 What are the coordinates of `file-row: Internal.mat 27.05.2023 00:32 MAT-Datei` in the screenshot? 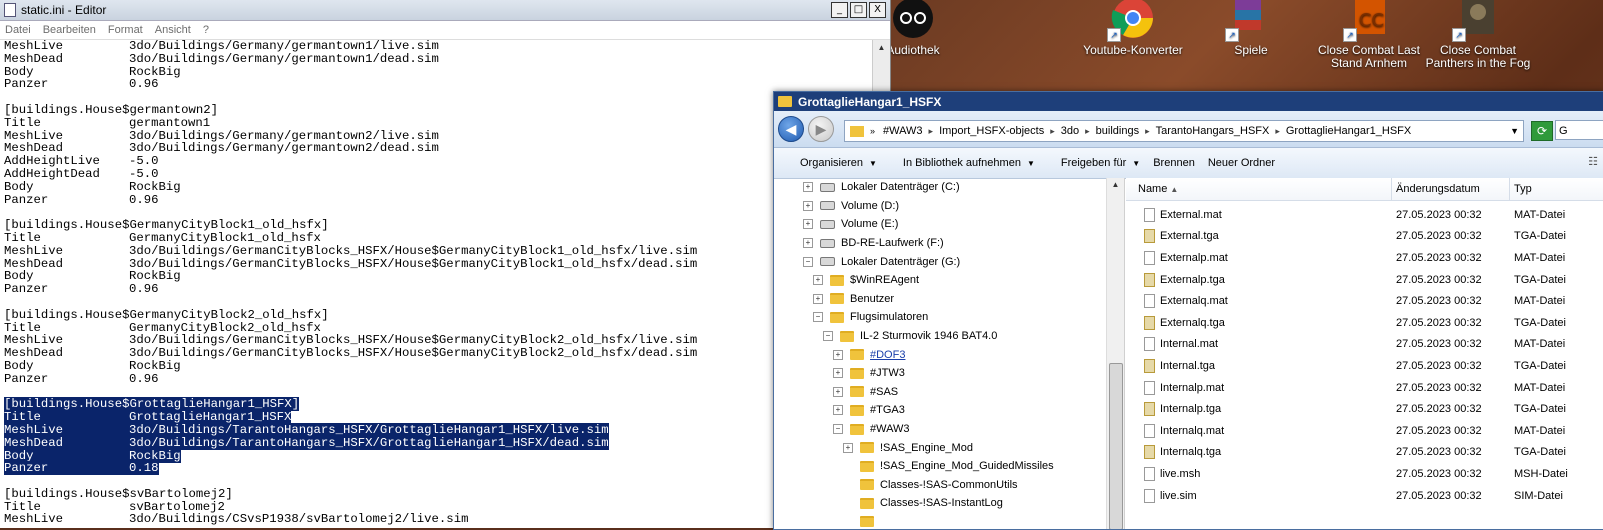 It's located at (1364, 345).